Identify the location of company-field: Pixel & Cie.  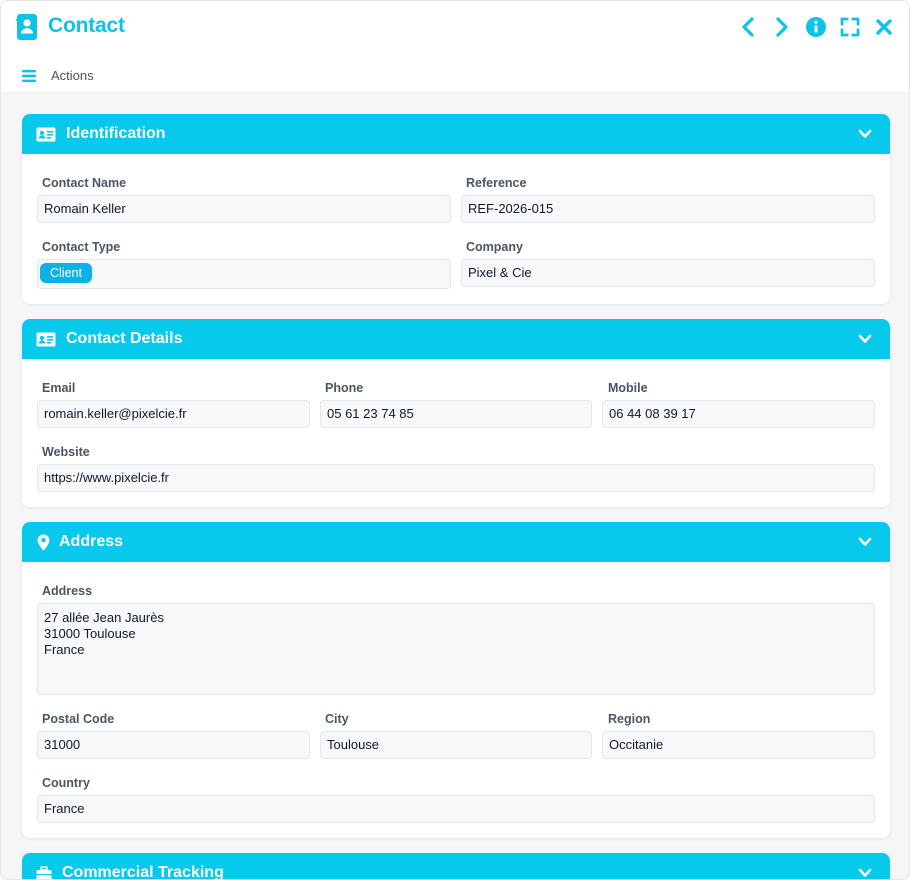
(668, 273).